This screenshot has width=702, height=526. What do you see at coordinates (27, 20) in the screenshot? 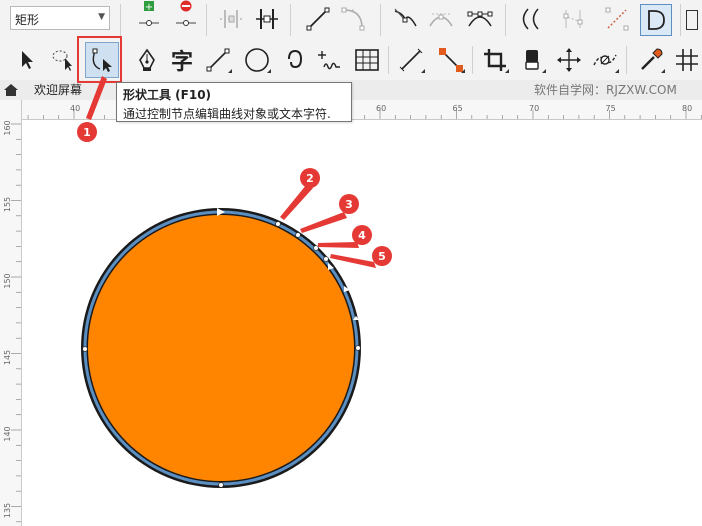
I see `preset-value: 矩形` at bounding box center [27, 20].